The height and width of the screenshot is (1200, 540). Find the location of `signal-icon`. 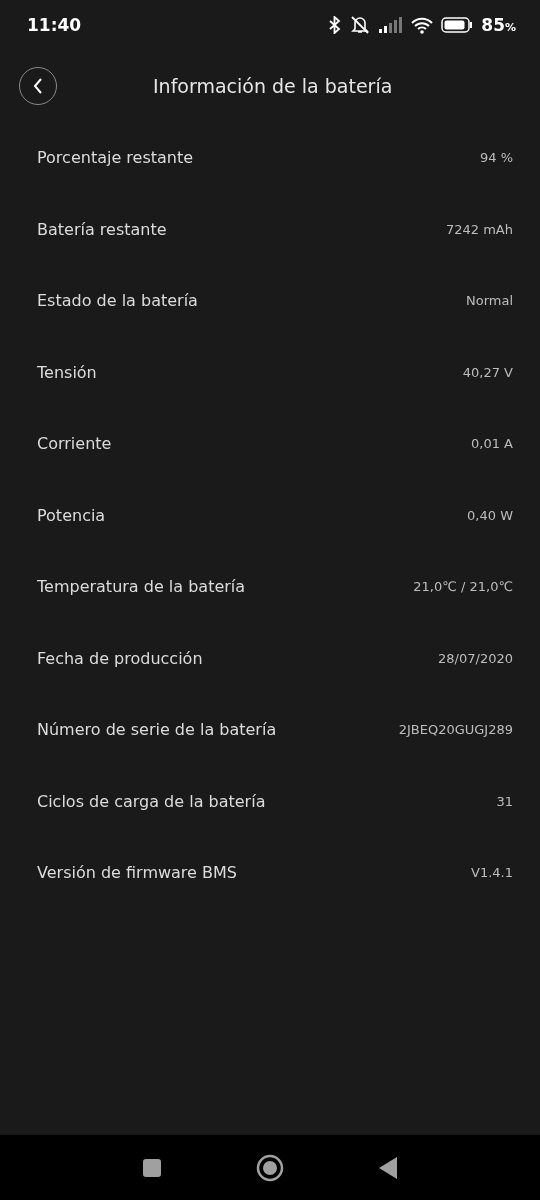

signal-icon is located at coordinates (391, 25).